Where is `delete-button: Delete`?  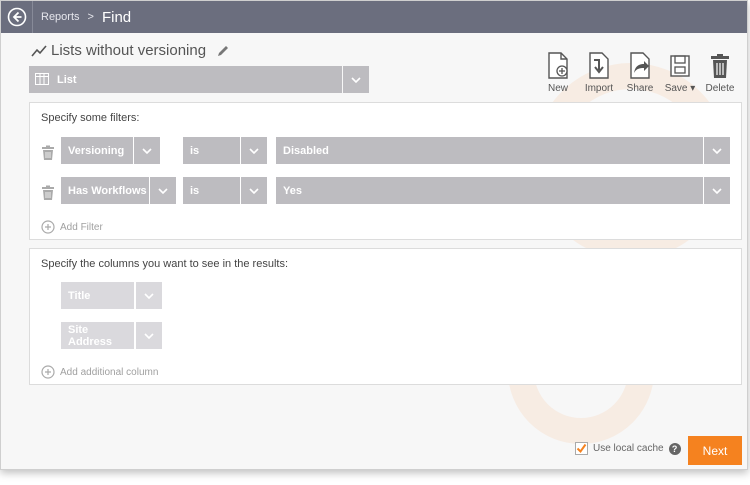 delete-button: Delete is located at coordinates (720, 72).